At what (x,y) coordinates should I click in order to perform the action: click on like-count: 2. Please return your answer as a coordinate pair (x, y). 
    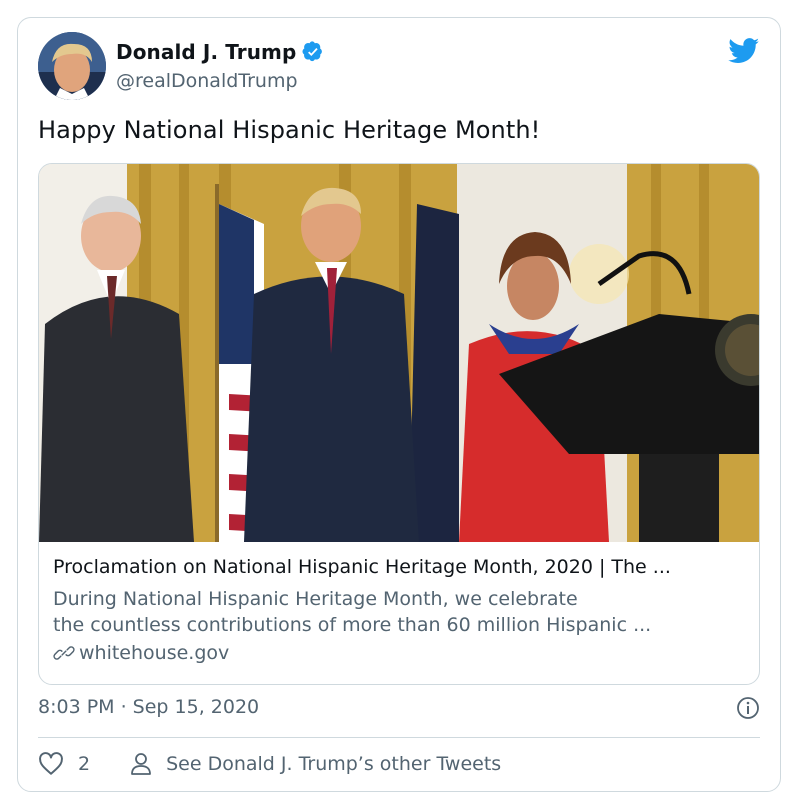
    Looking at the image, I should click on (84, 764).